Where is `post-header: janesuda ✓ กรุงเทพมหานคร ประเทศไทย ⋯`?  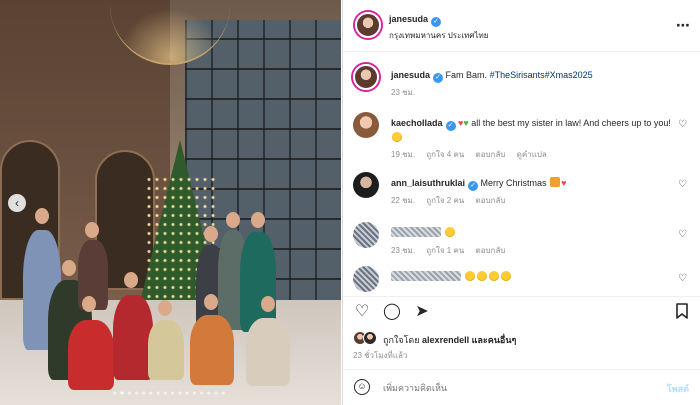
post-header: janesuda ✓ กรุงเทพมหานคร ประเทศไทย ⋯ is located at coordinates (521, 26).